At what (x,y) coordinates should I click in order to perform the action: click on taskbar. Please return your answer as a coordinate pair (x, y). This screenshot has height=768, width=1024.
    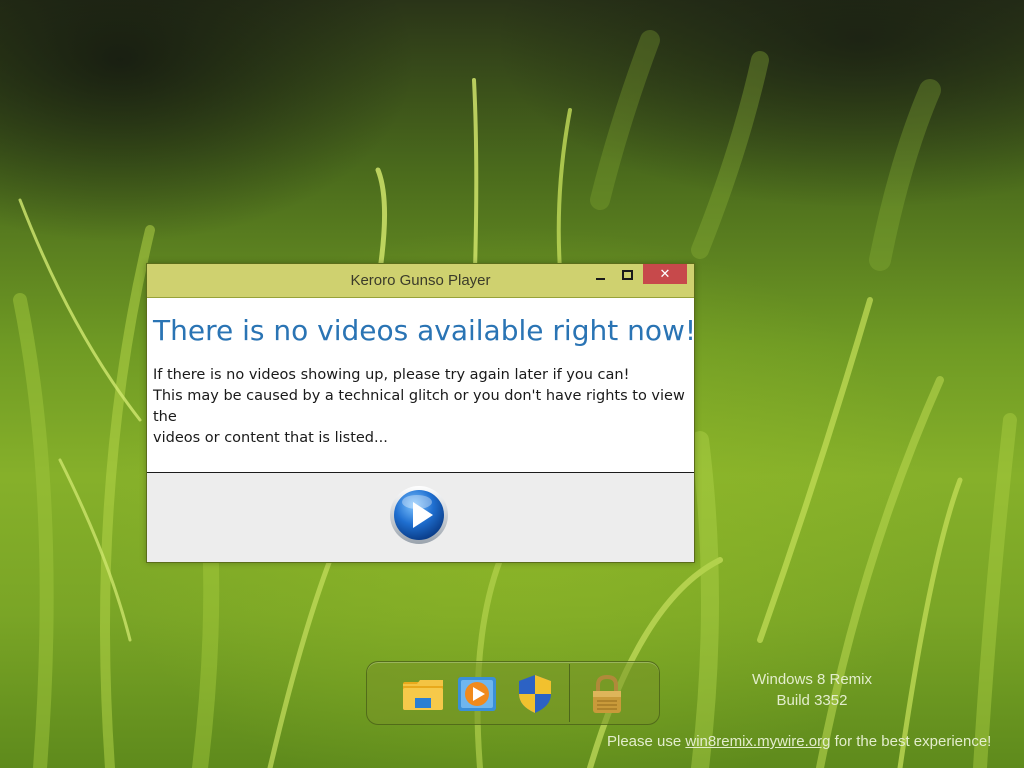
    Looking at the image, I should click on (513, 693).